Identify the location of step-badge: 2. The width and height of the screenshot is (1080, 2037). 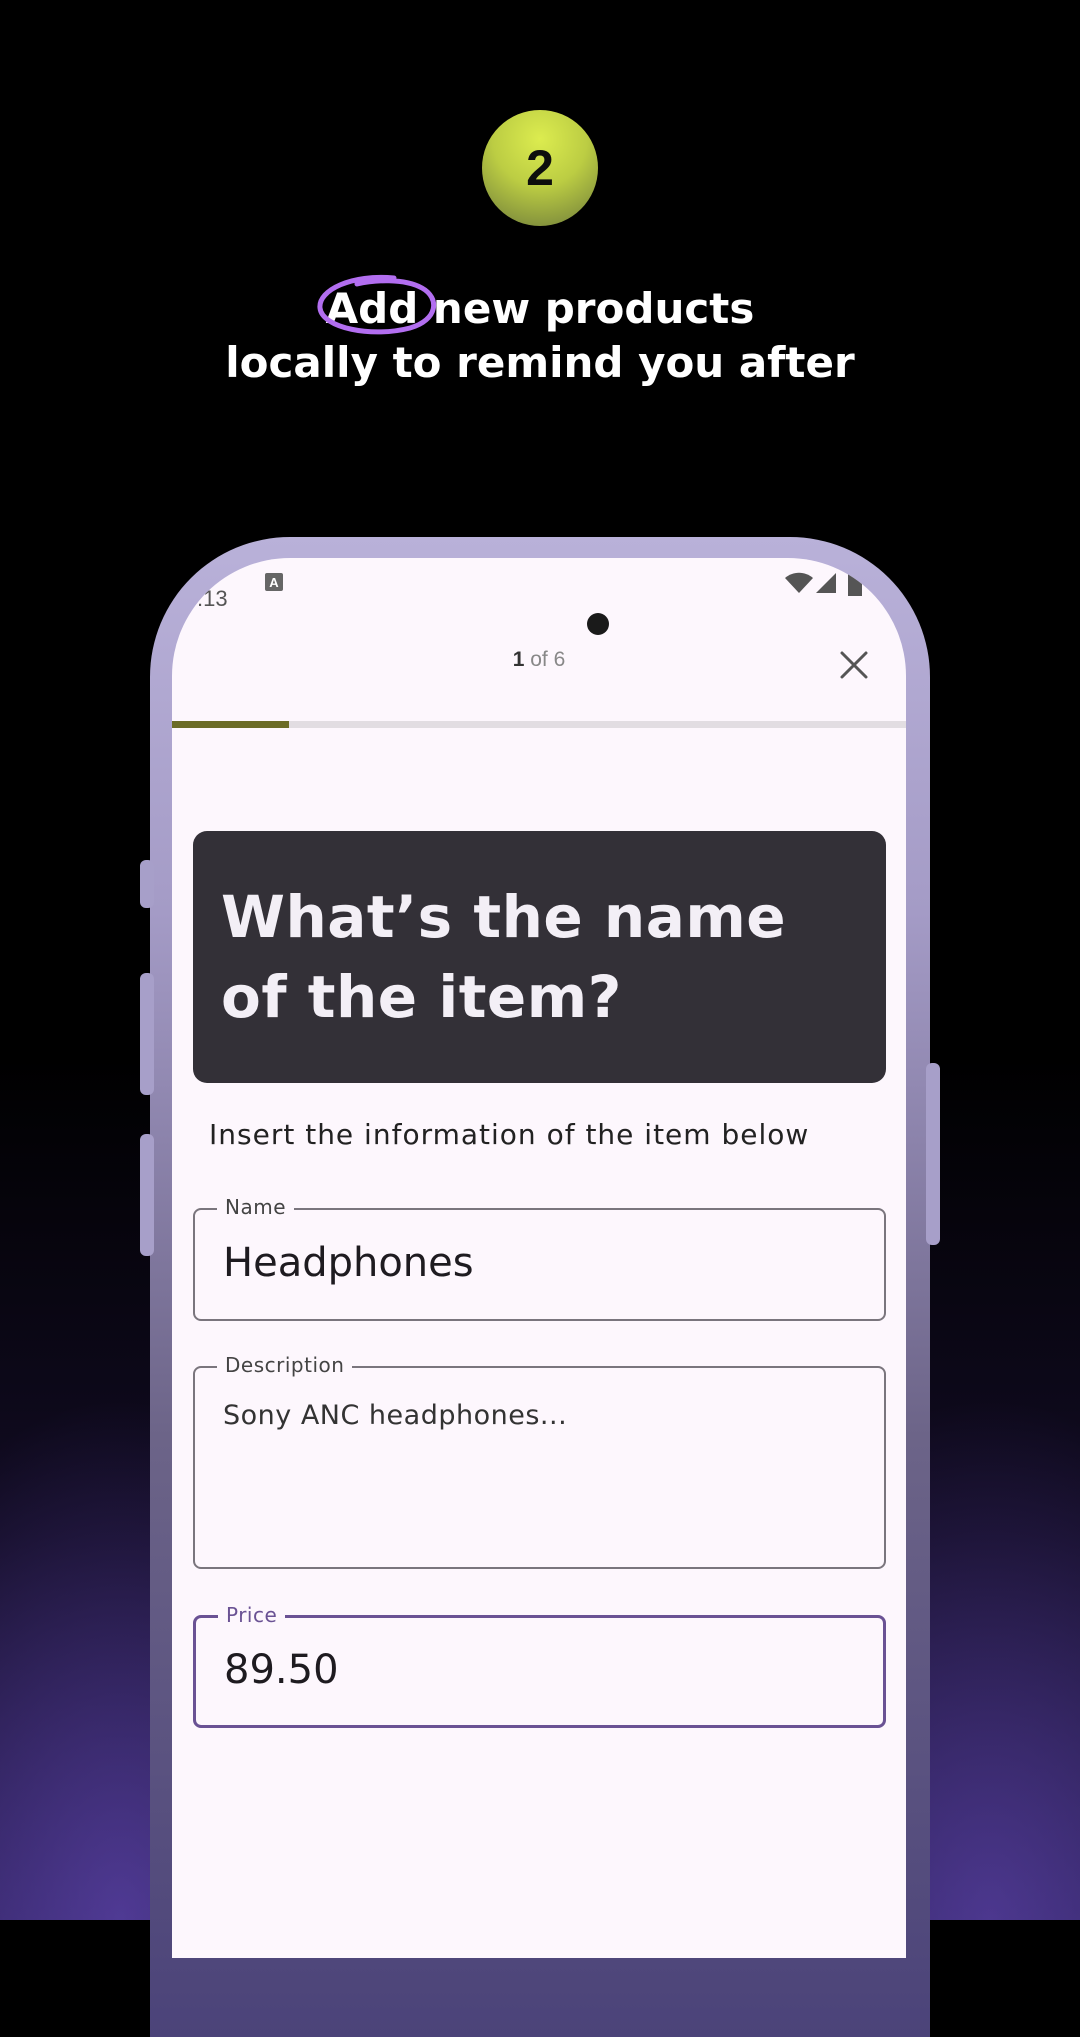
(540, 168).